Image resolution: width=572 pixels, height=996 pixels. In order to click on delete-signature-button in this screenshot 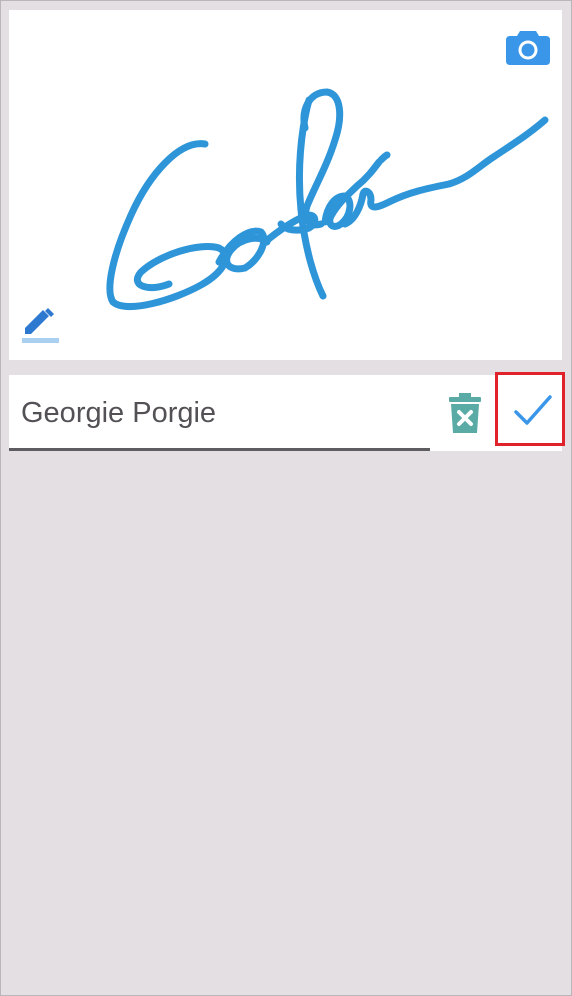, I will do `click(470, 414)`.